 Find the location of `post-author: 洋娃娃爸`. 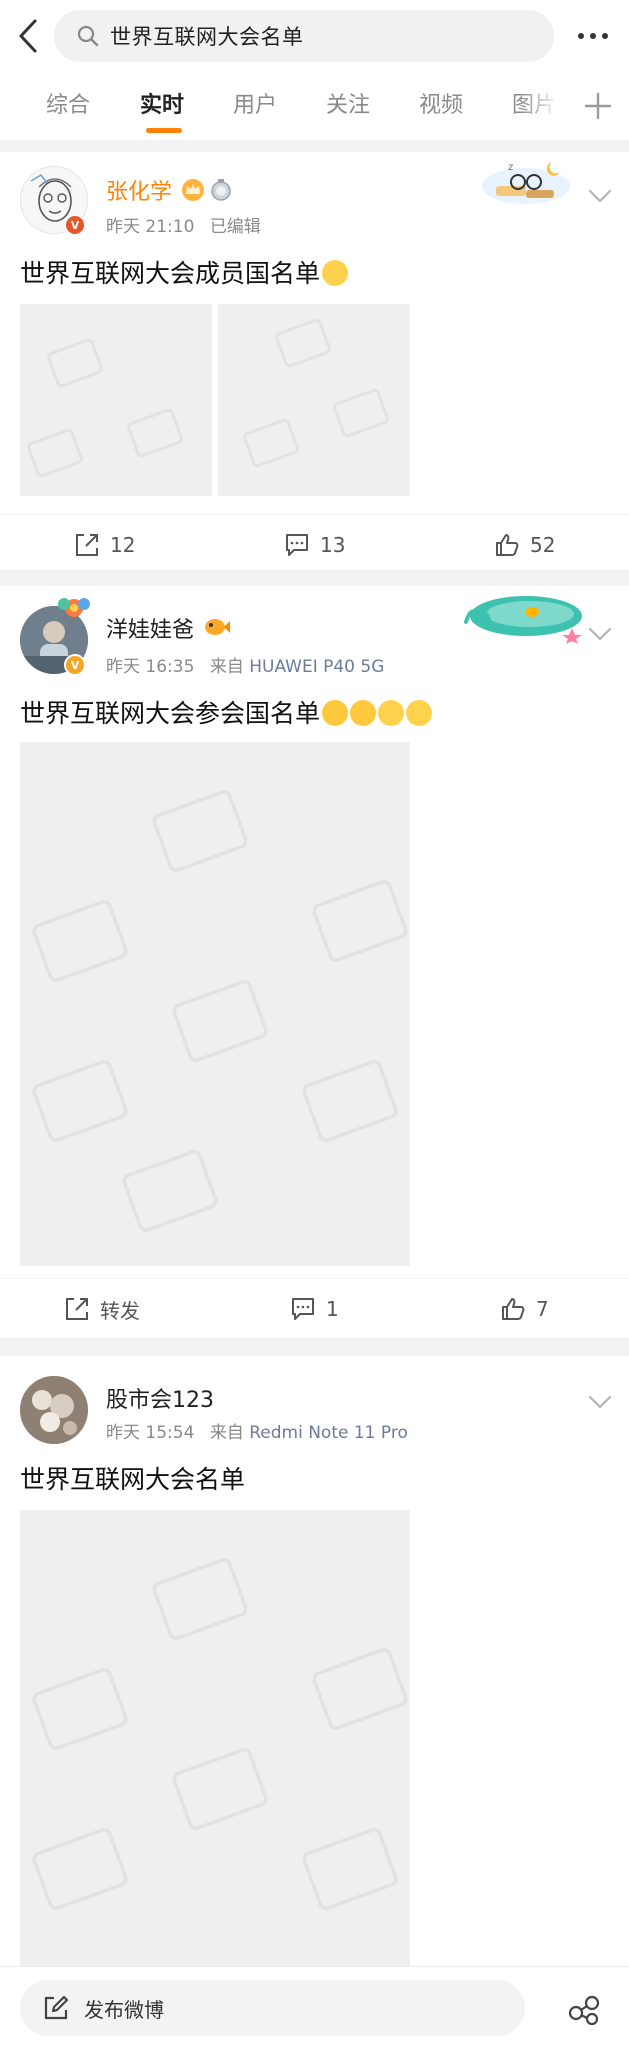

post-author: 洋娃娃爸 is located at coordinates (150, 630).